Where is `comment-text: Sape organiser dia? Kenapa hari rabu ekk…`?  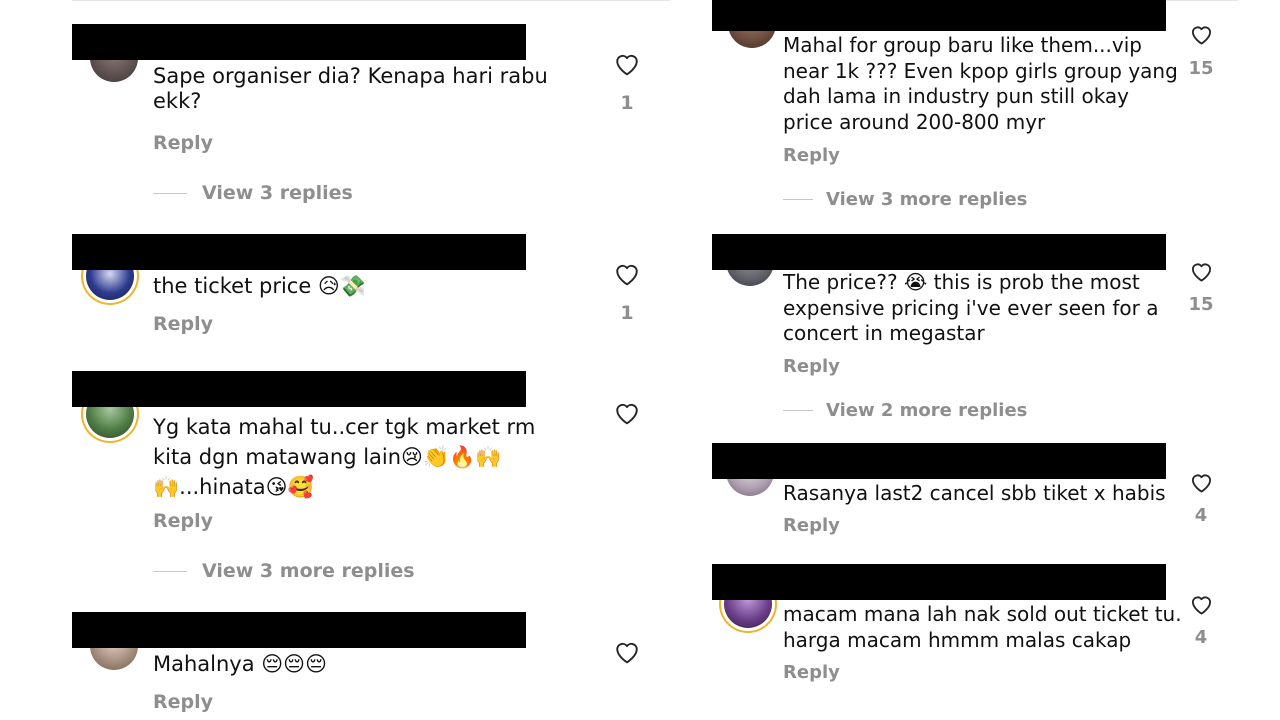 comment-text: Sape organiser dia? Kenapa hari rabu ekk… is located at coordinates (350, 88).